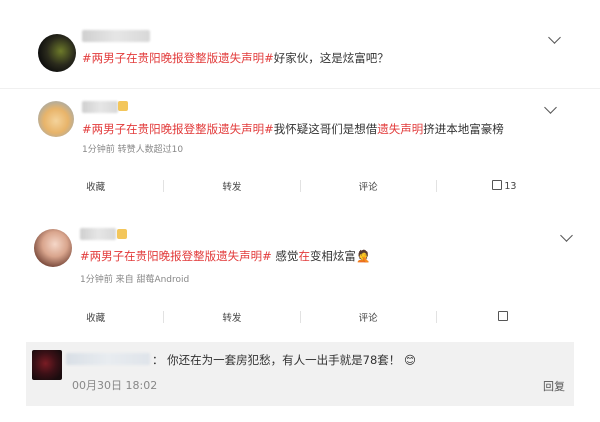 This screenshot has height=422, width=600. I want to click on comment-meta: 1分钟前 转赞人数超过10, so click(133, 150).